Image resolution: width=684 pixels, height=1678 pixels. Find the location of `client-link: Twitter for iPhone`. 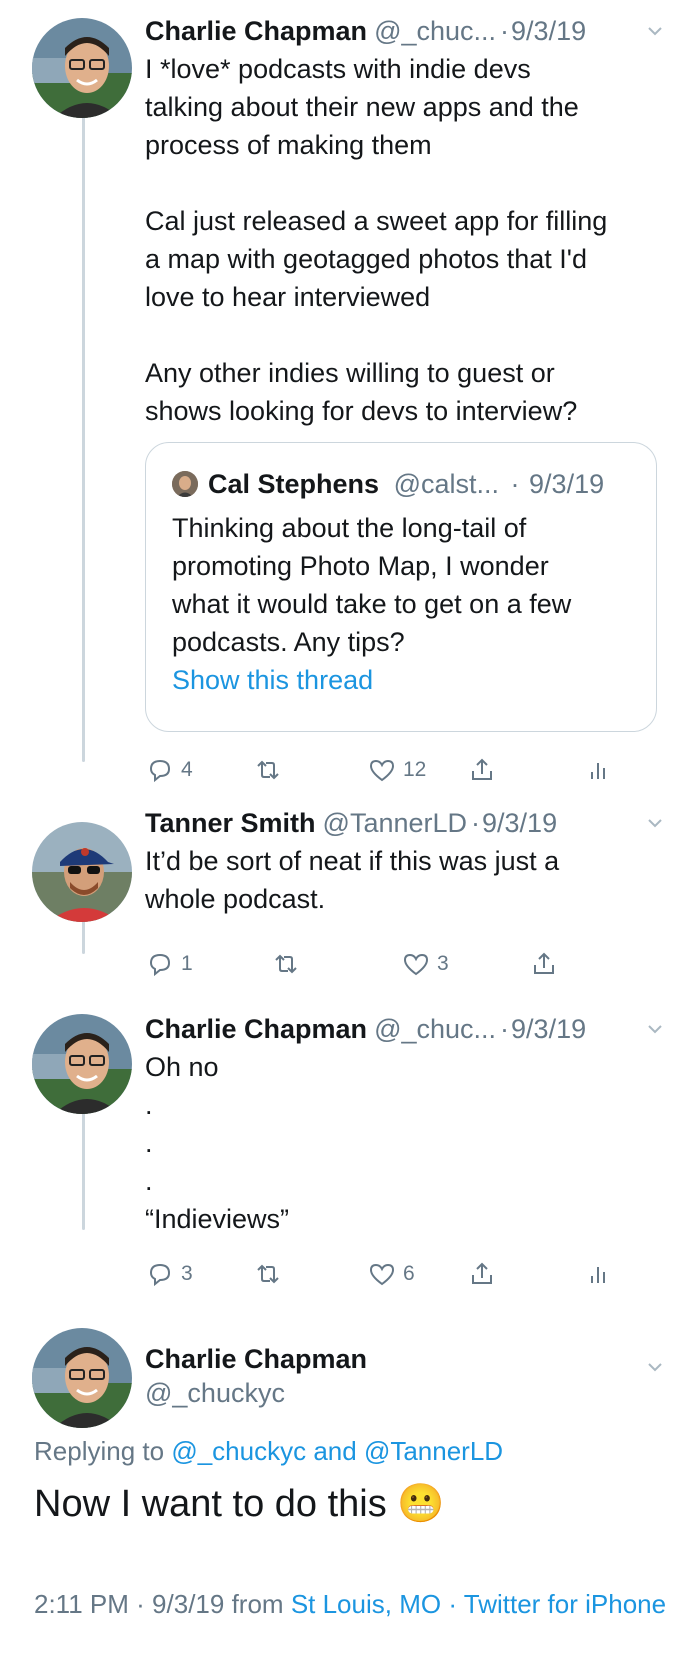

client-link: Twitter for iPhone is located at coordinates (565, 1604).